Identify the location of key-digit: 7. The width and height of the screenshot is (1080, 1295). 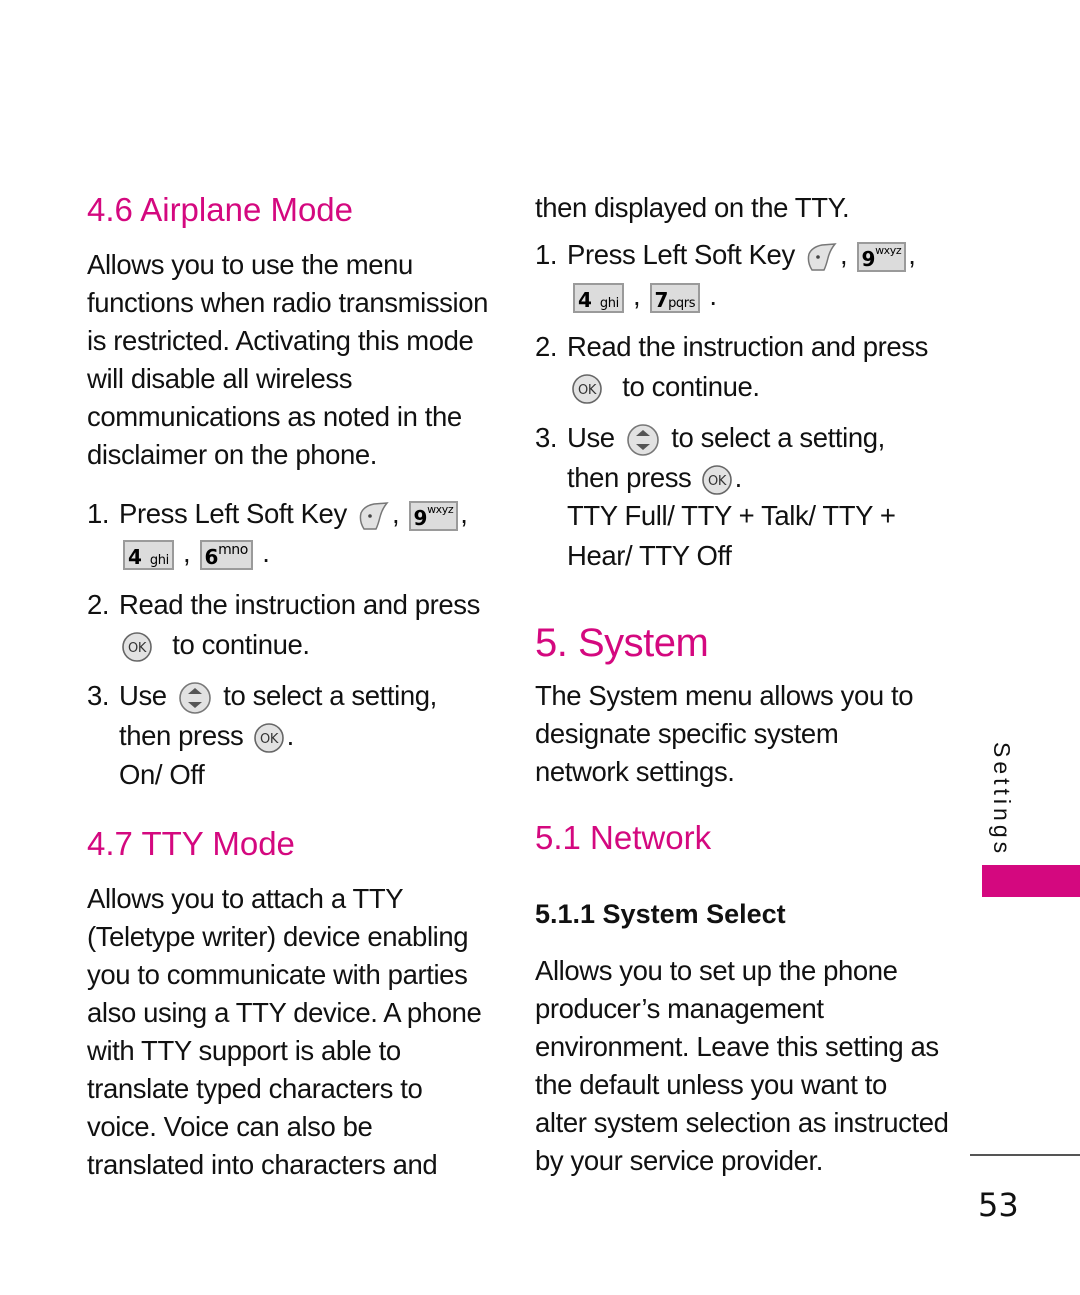
(661, 299).